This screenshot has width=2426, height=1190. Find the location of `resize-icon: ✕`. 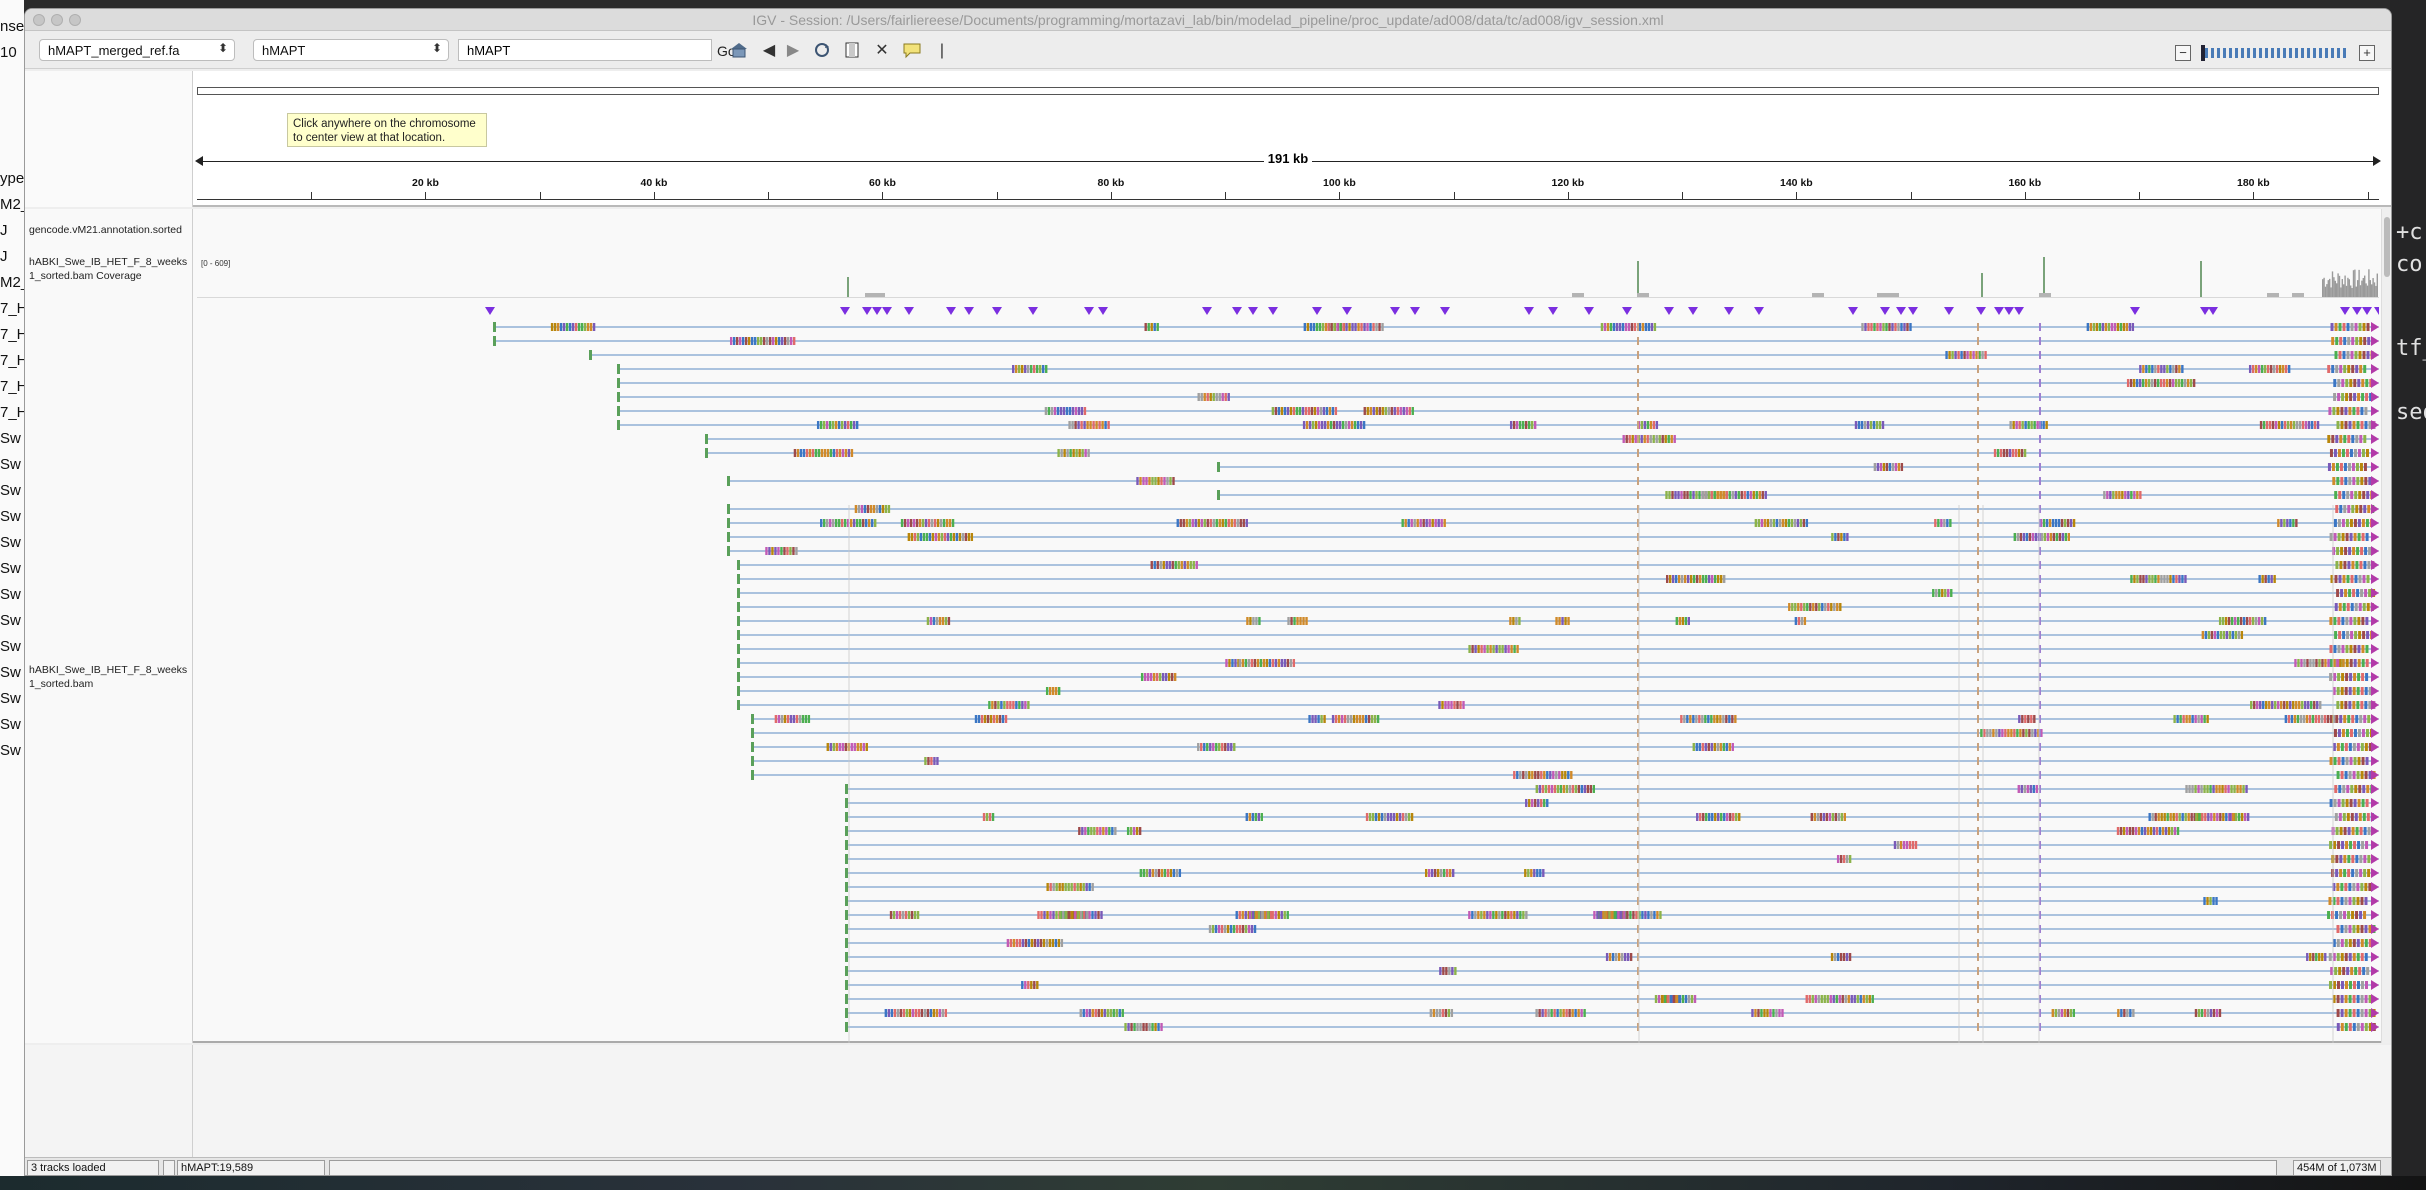

resize-icon: ✕ is located at coordinates (882, 51).